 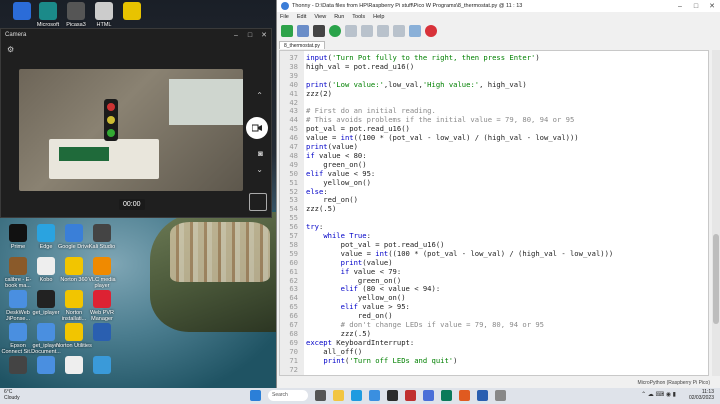 I want to click on task-view-icon, so click(x=320, y=395).